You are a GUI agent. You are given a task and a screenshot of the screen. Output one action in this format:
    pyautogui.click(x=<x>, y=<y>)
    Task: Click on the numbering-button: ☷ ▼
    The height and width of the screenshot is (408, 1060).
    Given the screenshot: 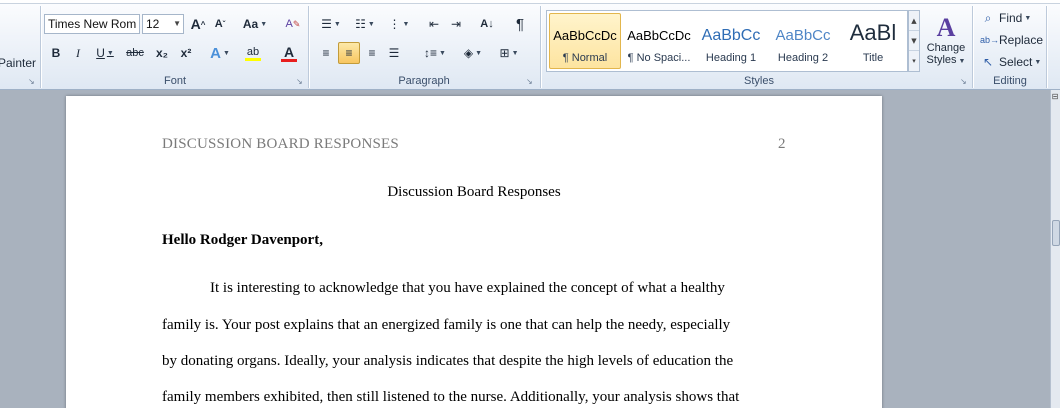 What is the action you would take?
    pyautogui.click(x=365, y=24)
    